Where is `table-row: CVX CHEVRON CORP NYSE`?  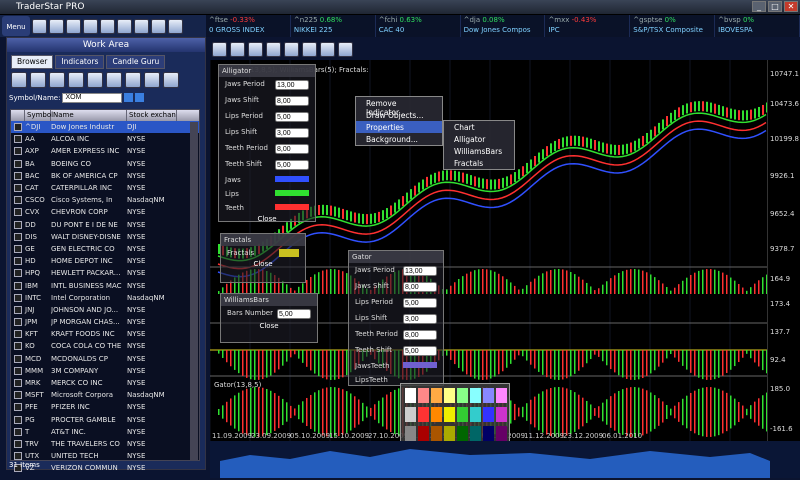
table-row: CVX CHEVRON CORP NYSE is located at coordinates (105, 212).